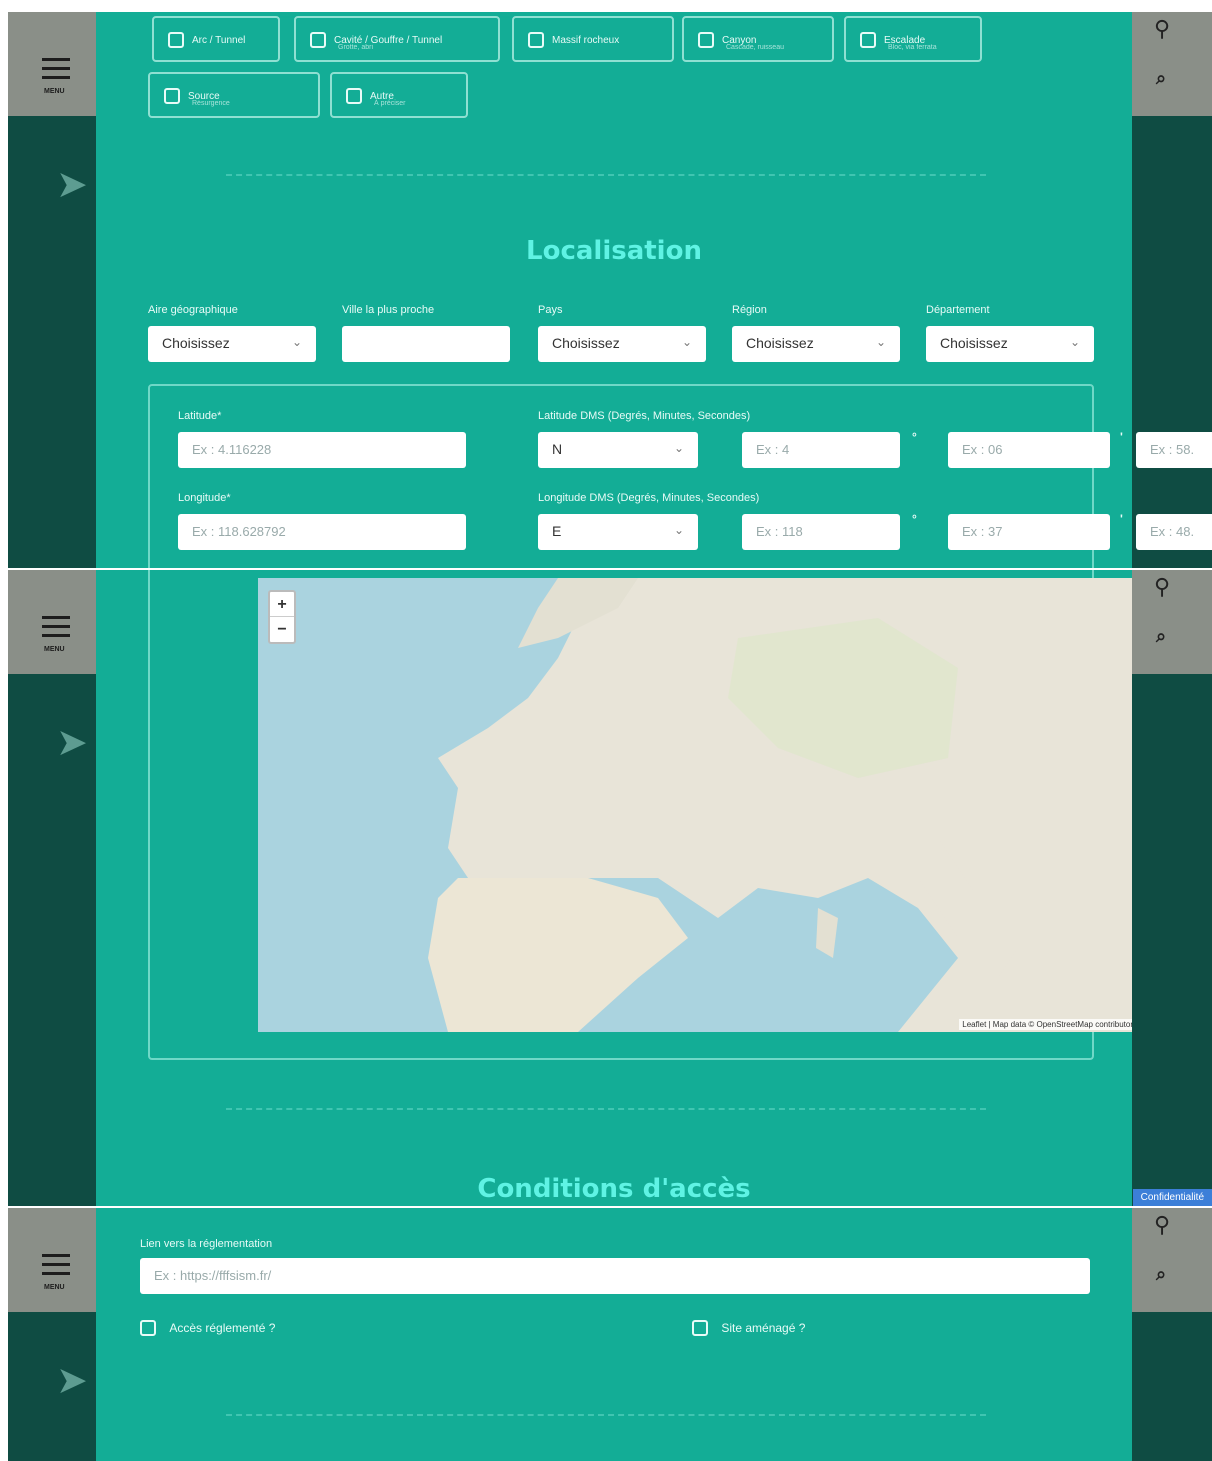 Image resolution: width=1212 pixels, height=1461 pixels. I want to click on lon-degrees-input: Ex : 118, so click(821, 532).